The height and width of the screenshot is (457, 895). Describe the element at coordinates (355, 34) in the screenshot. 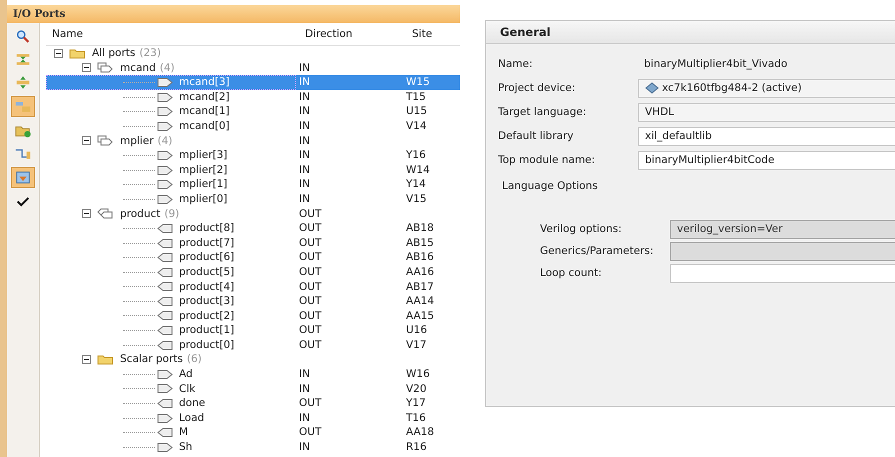

I see `column-header: Direction` at that location.